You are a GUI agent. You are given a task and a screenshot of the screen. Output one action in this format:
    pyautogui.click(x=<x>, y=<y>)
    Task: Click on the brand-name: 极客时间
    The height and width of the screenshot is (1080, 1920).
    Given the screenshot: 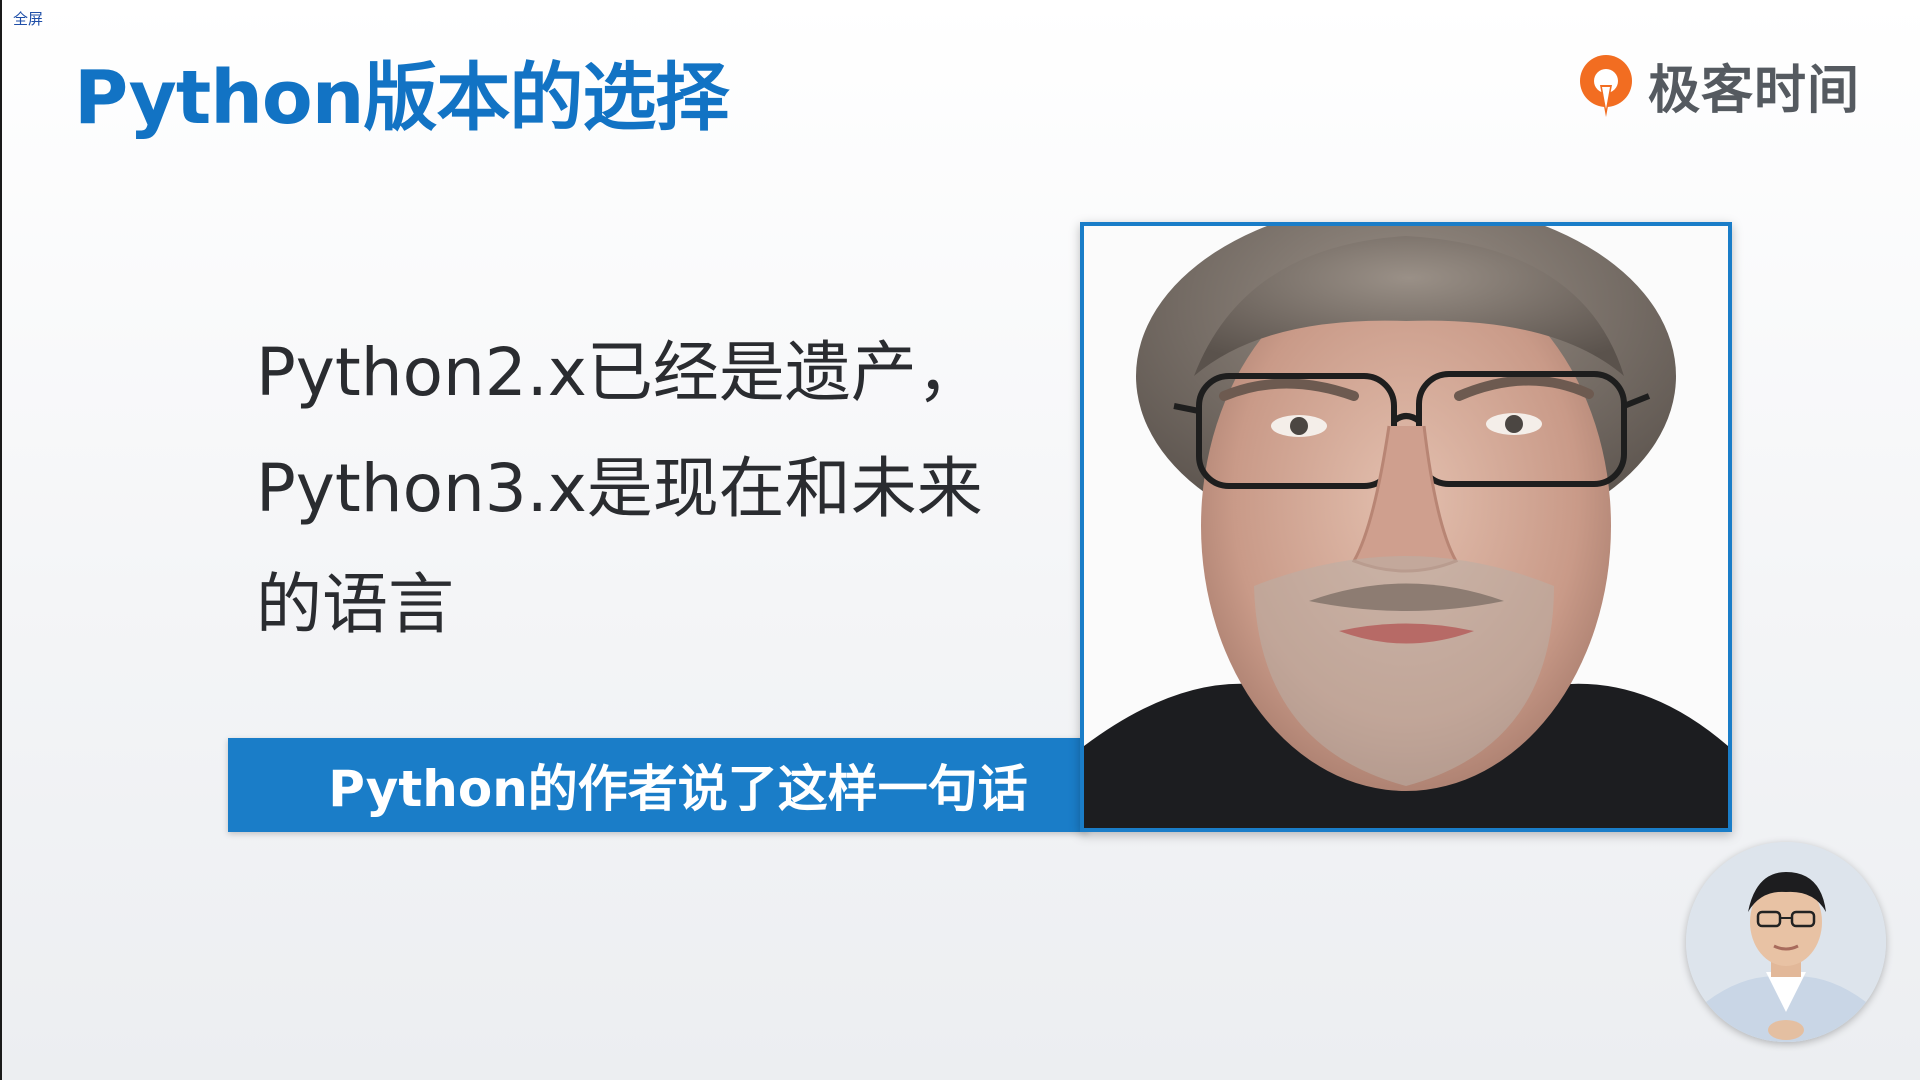 What is the action you would take?
    pyautogui.click(x=1753, y=91)
    